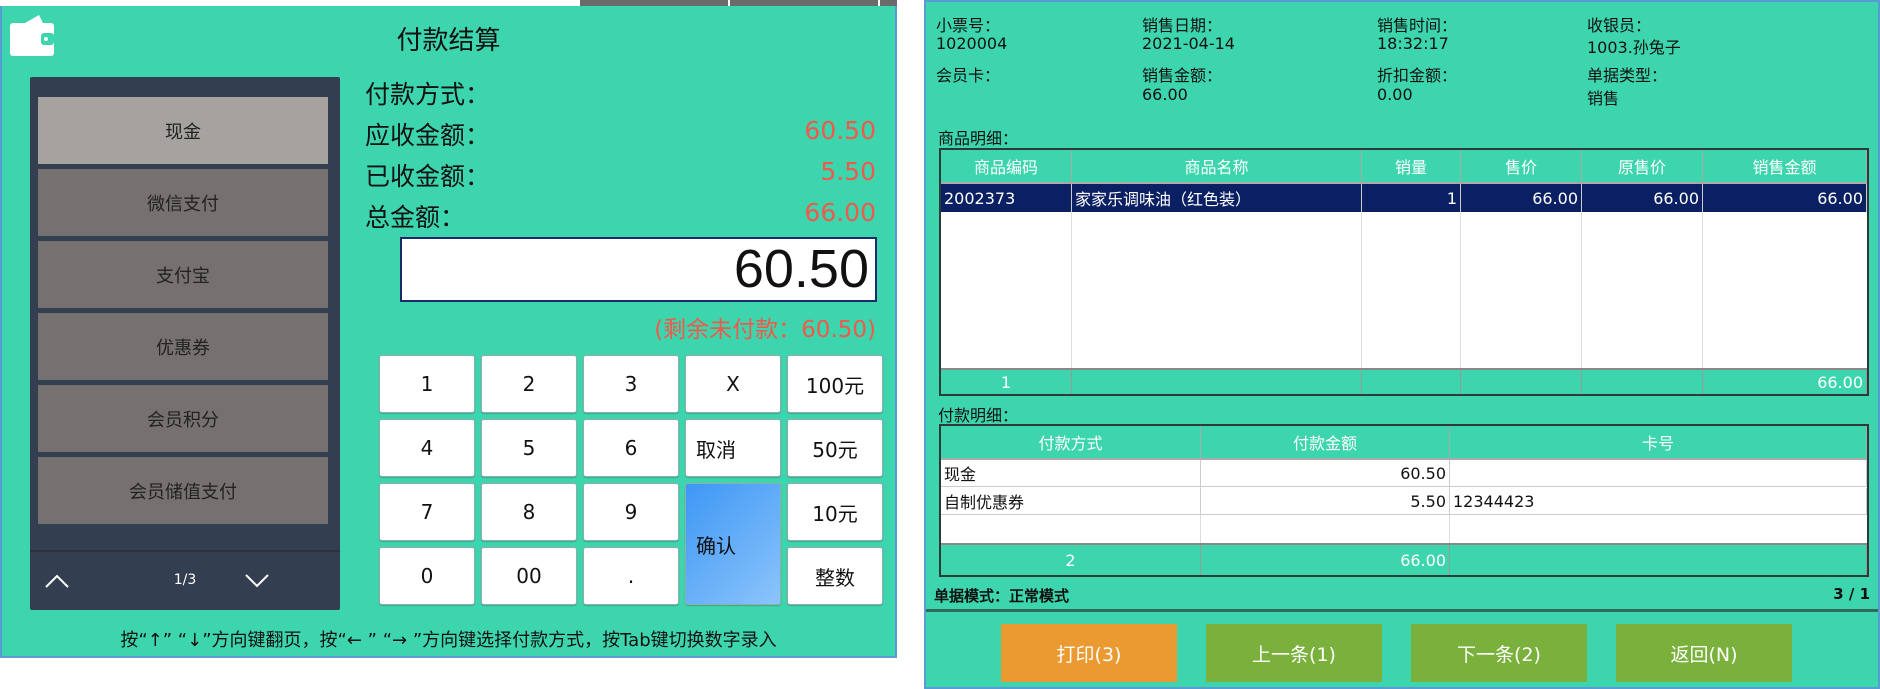  What do you see at coordinates (1642, 198) in the screenshot?
I see `cell-orig-price: 66.00` at bounding box center [1642, 198].